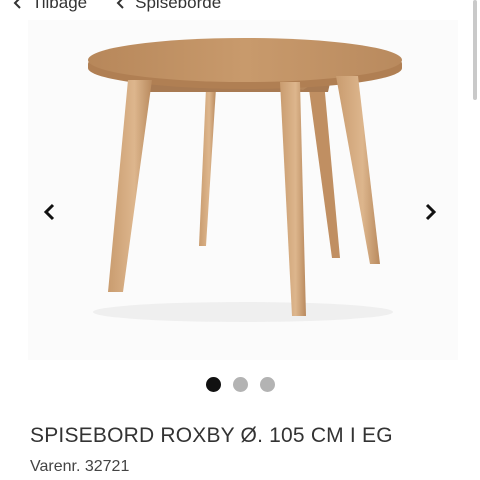 The image size is (480, 480). I want to click on gallery-pagination, so click(240, 384).